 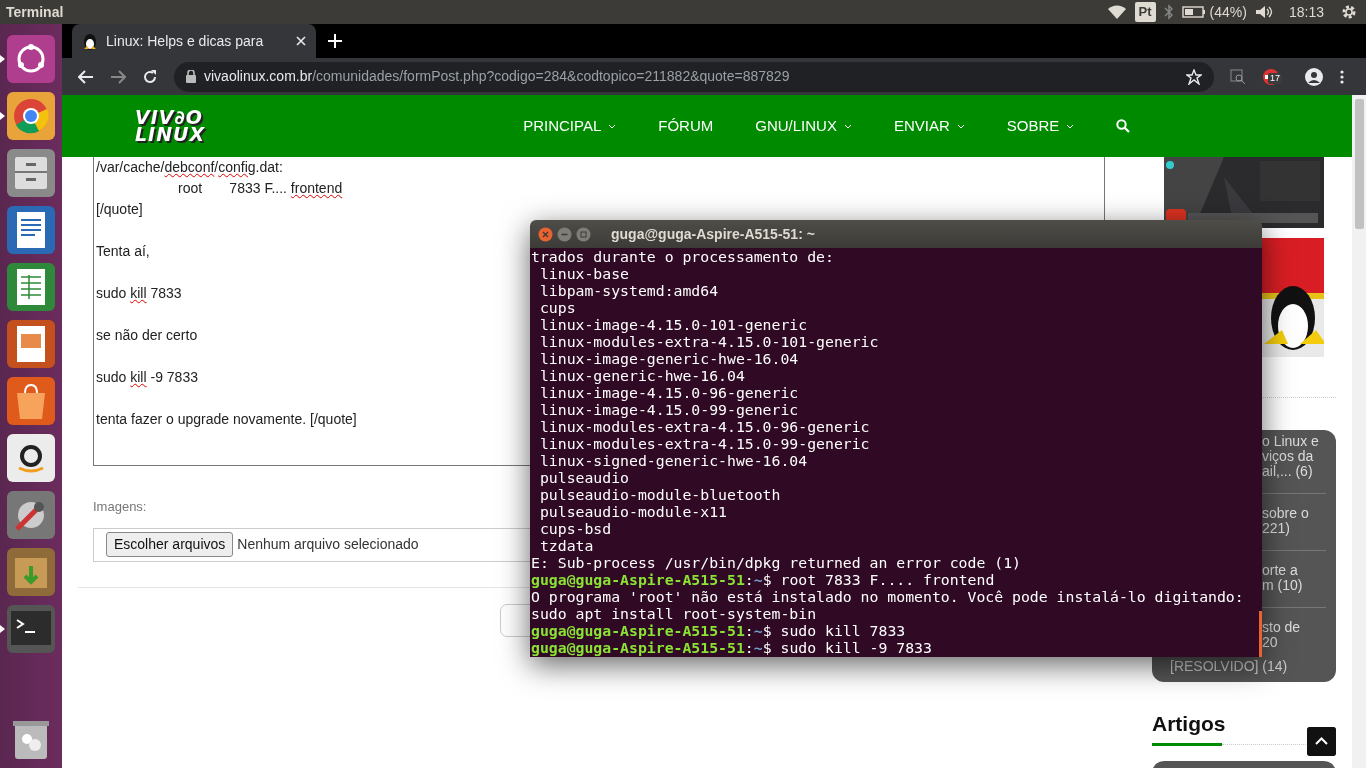 What do you see at coordinates (673, 324) in the screenshot?
I see `output-line: linux-image-4.15.0-101-generic` at bounding box center [673, 324].